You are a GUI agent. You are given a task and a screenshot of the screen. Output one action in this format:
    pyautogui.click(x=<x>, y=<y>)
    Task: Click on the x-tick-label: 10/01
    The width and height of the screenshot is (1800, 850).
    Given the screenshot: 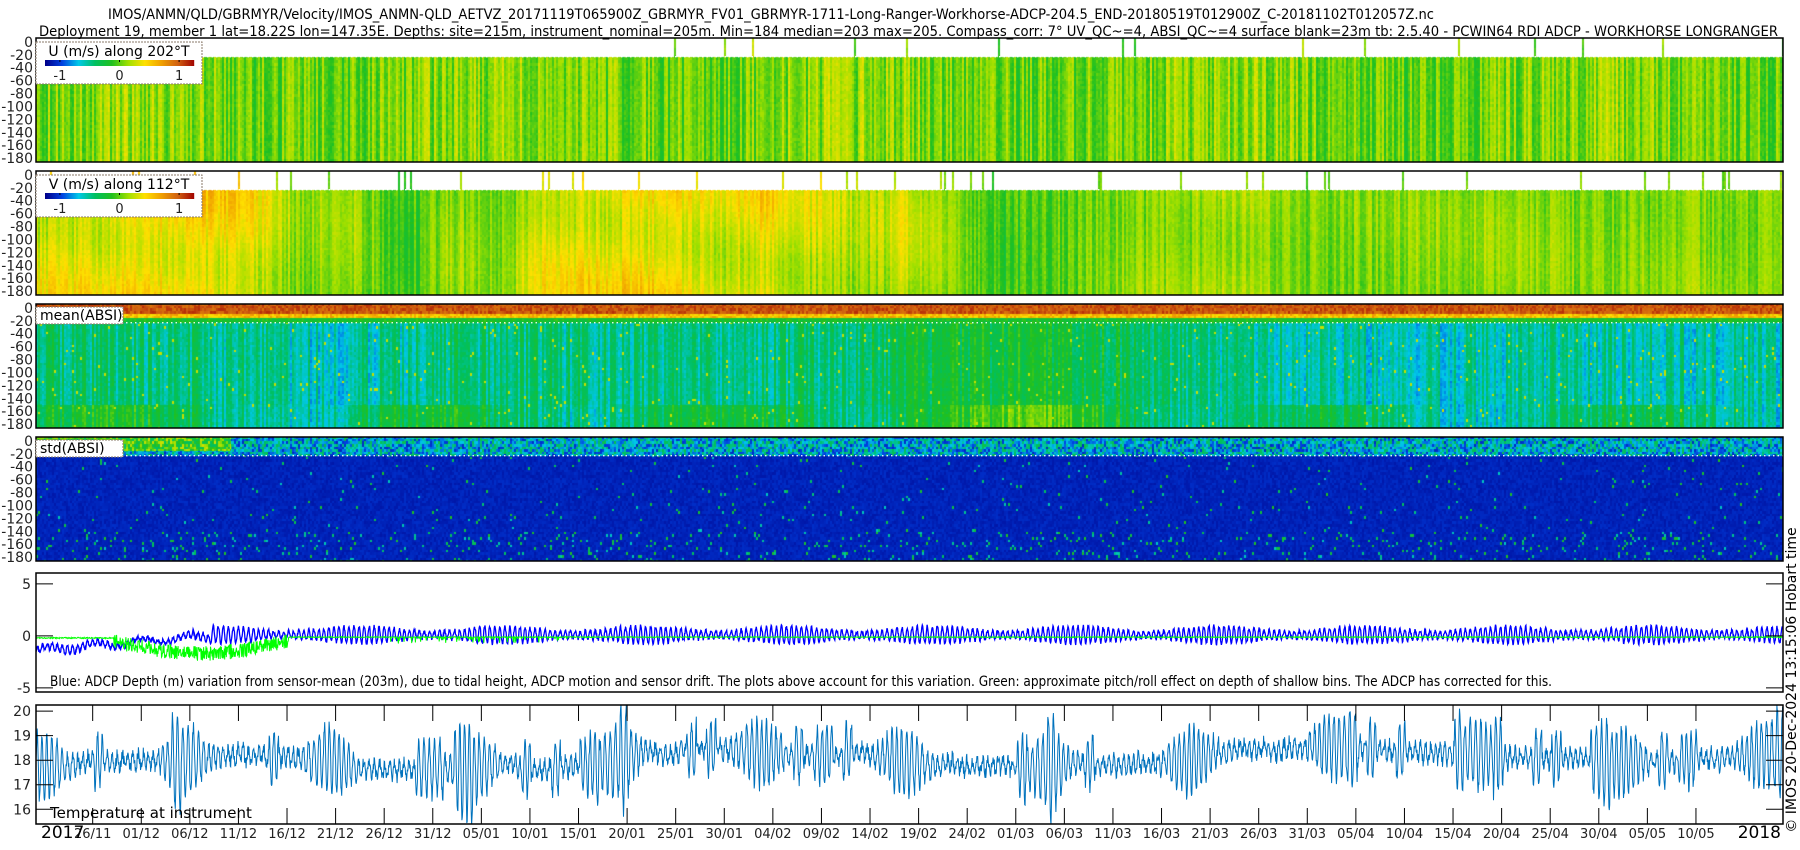 What is the action you would take?
    pyautogui.click(x=529, y=834)
    